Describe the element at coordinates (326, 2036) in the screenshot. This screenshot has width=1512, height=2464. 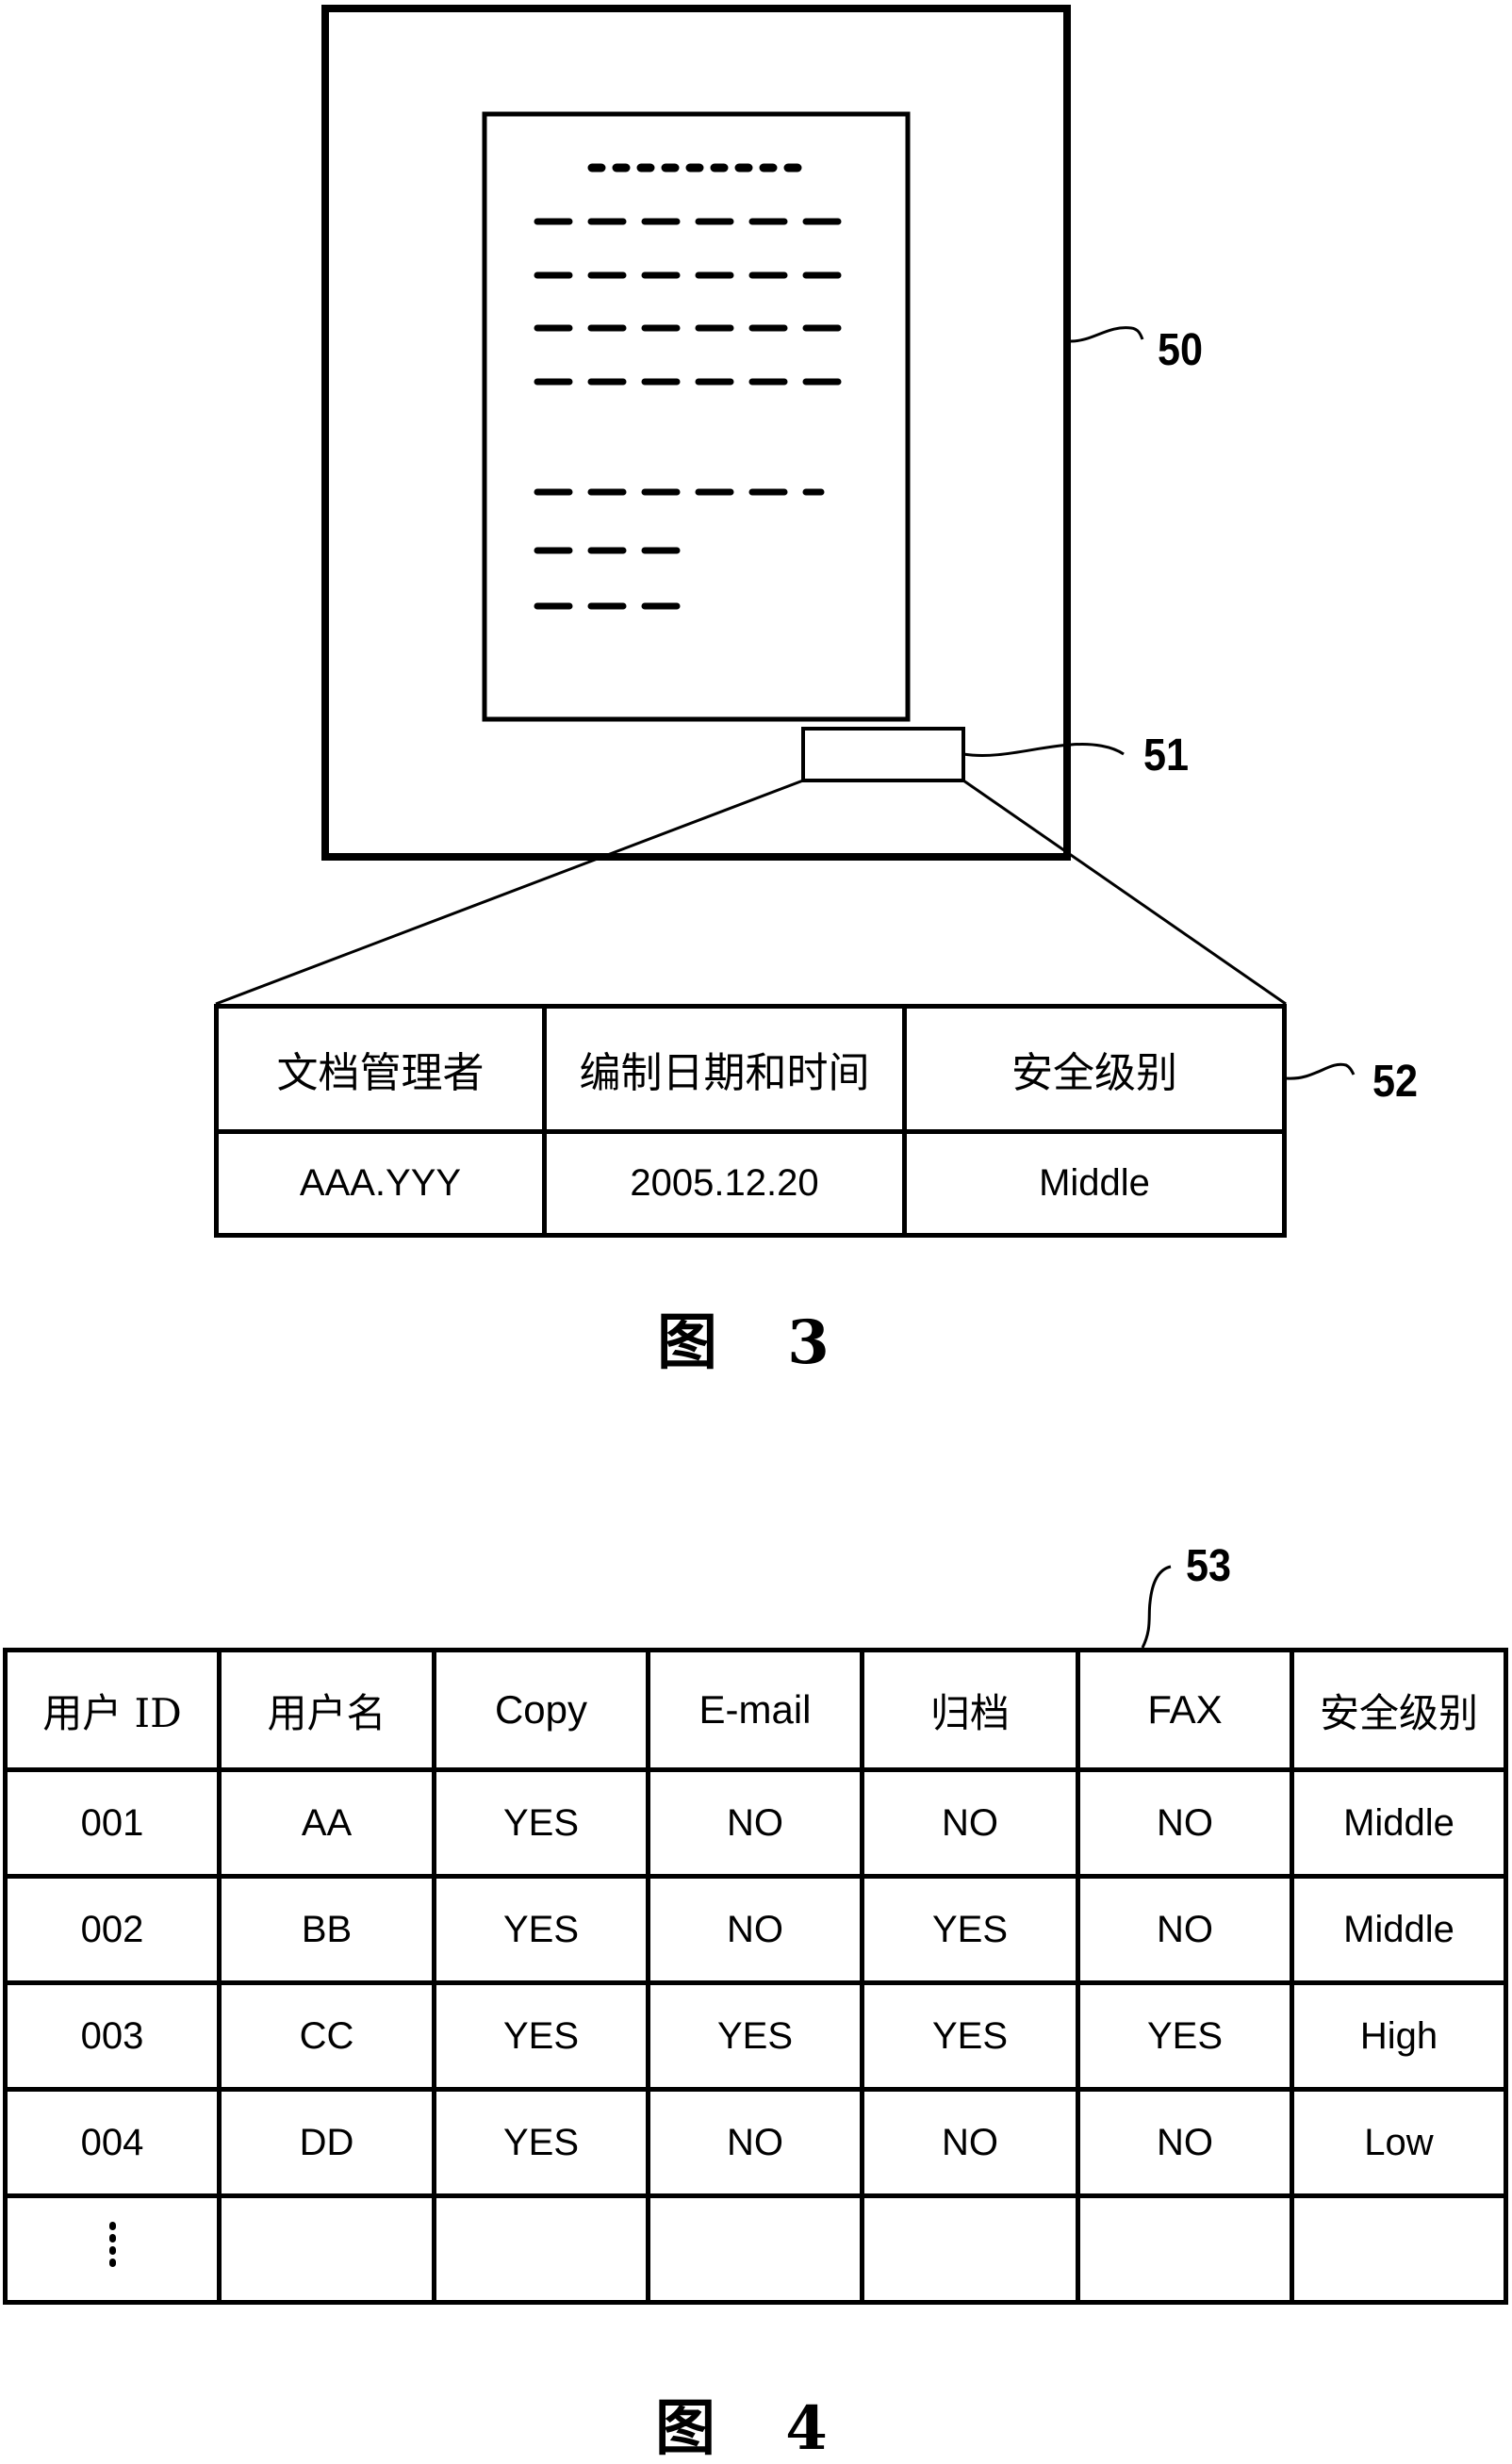
I see `cell-user-name: CC` at that location.